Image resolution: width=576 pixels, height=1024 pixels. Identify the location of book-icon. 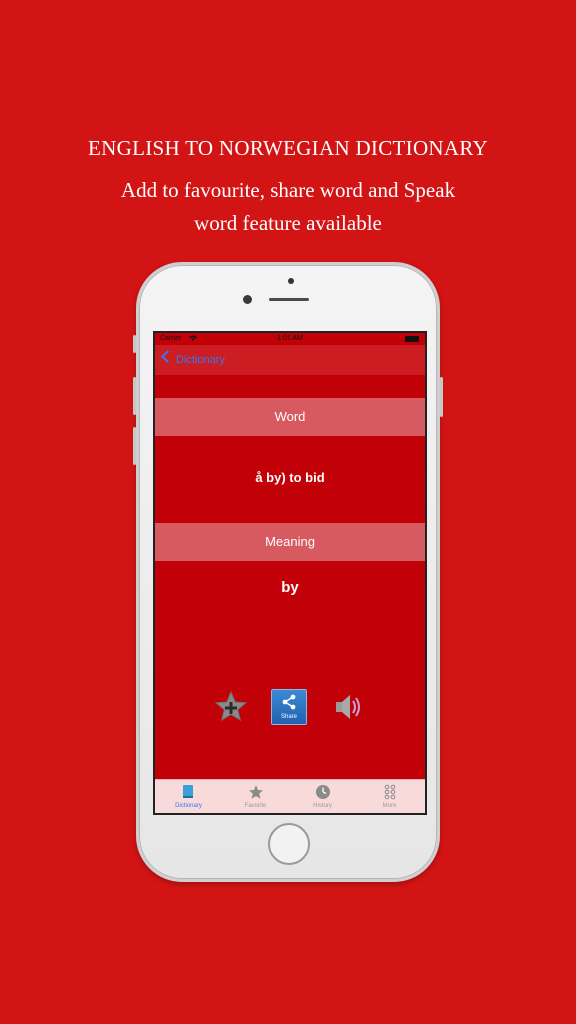
(188, 791).